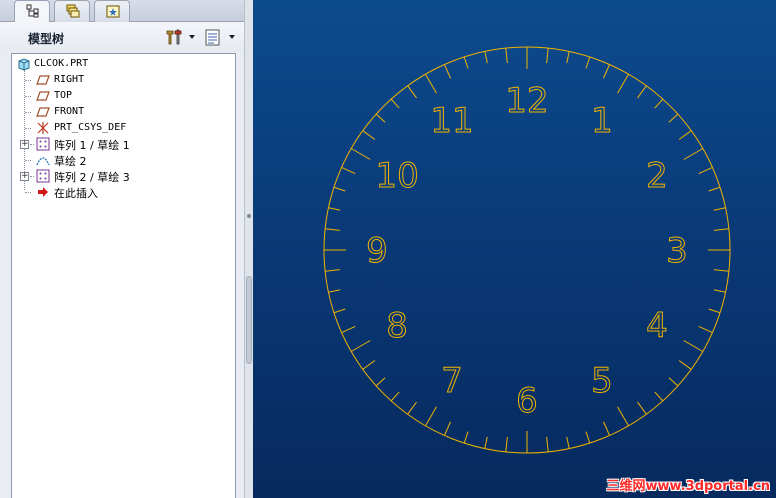 This screenshot has height=498, width=776. I want to click on tree-item-pattern-1: + 阵列 1 / 草绘 1, so click(122, 144).